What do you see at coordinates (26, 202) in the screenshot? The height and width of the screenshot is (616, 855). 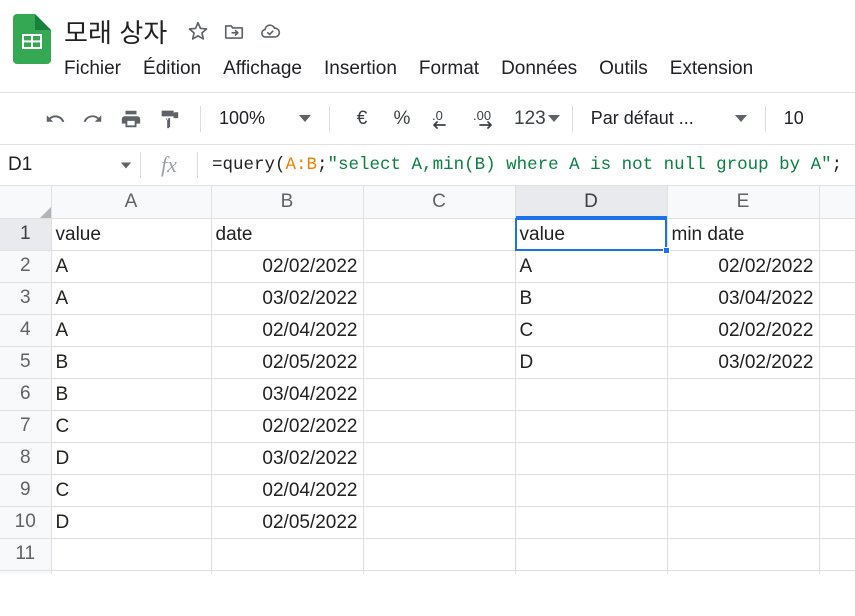 I see `select-all-corner` at bounding box center [26, 202].